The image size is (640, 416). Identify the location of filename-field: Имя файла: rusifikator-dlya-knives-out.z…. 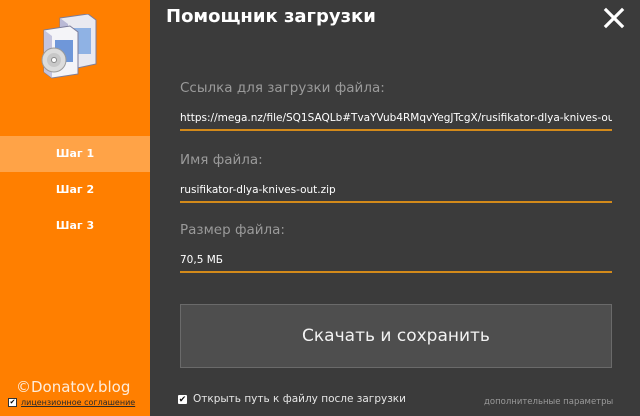
(396, 177).